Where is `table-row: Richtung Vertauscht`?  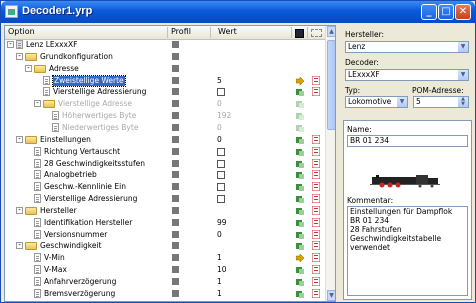
table-row: Richtung Vertauscht is located at coordinates (165, 151).